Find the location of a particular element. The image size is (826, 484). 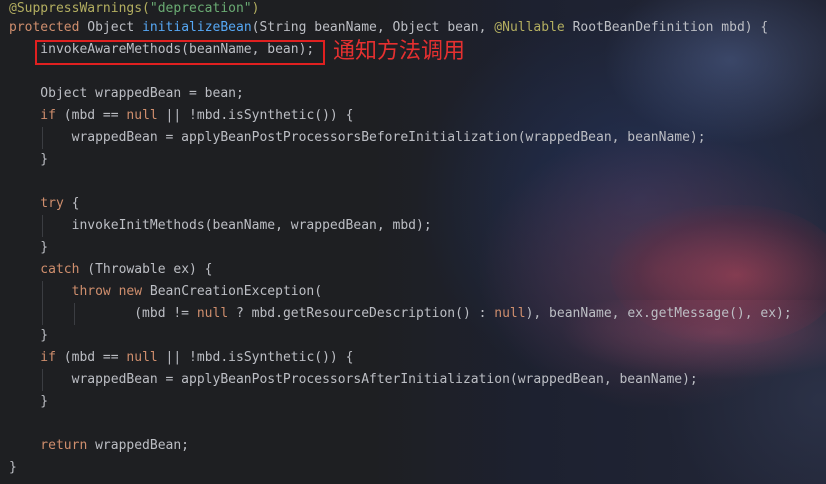

code-token: Object is located at coordinates (115, 27).